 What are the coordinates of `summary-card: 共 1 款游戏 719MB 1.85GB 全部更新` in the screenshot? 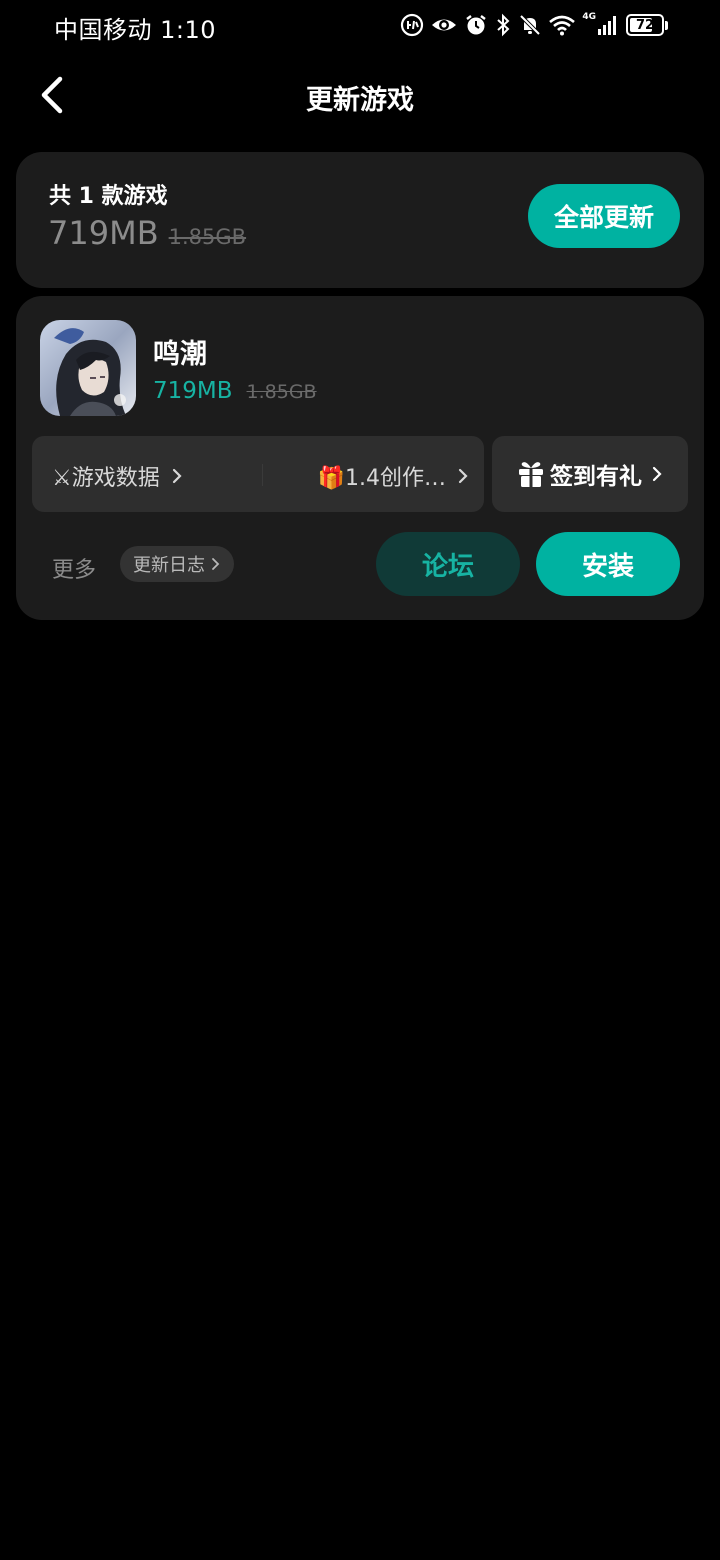 It's located at (360, 220).